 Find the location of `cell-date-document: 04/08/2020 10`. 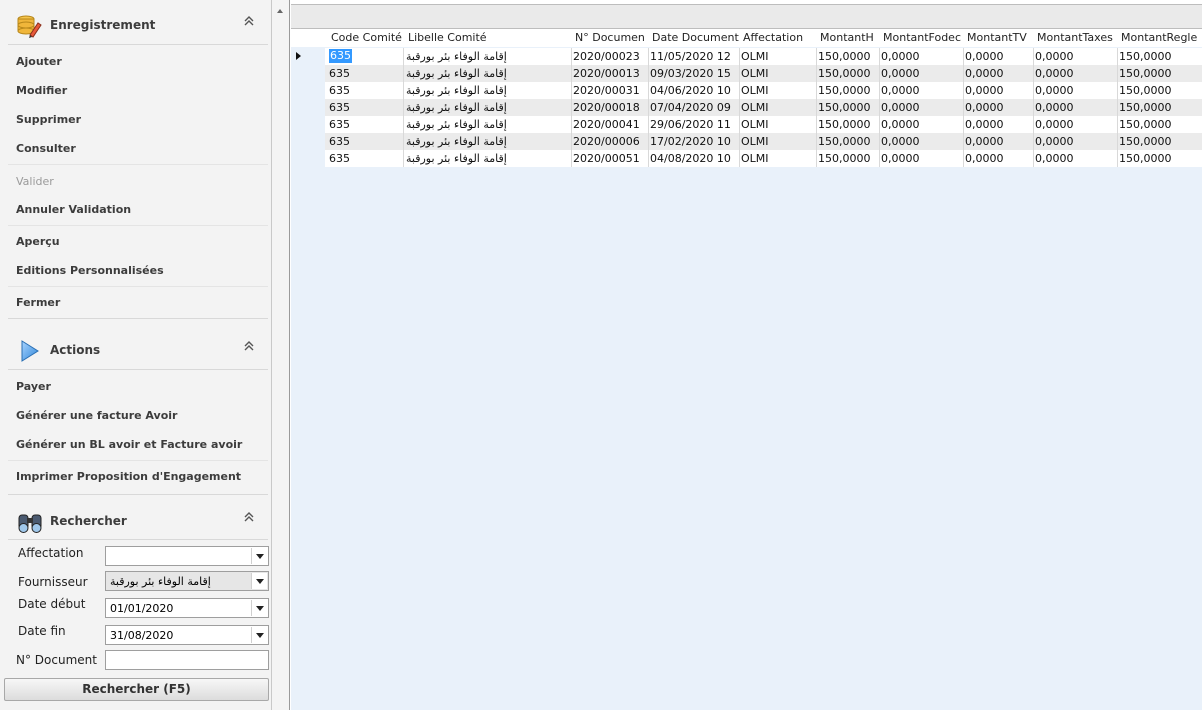

cell-date-document: 04/08/2020 10 is located at coordinates (690, 158).